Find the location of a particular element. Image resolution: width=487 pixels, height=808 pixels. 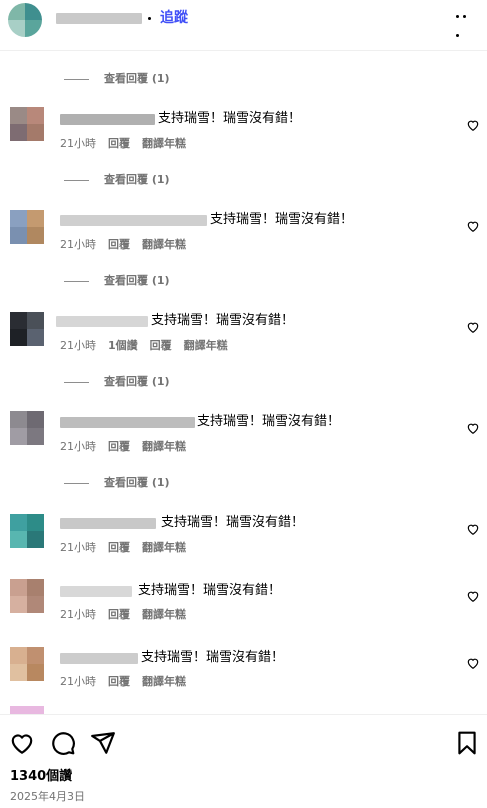

more-options-icon is located at coordinates (466, 26).